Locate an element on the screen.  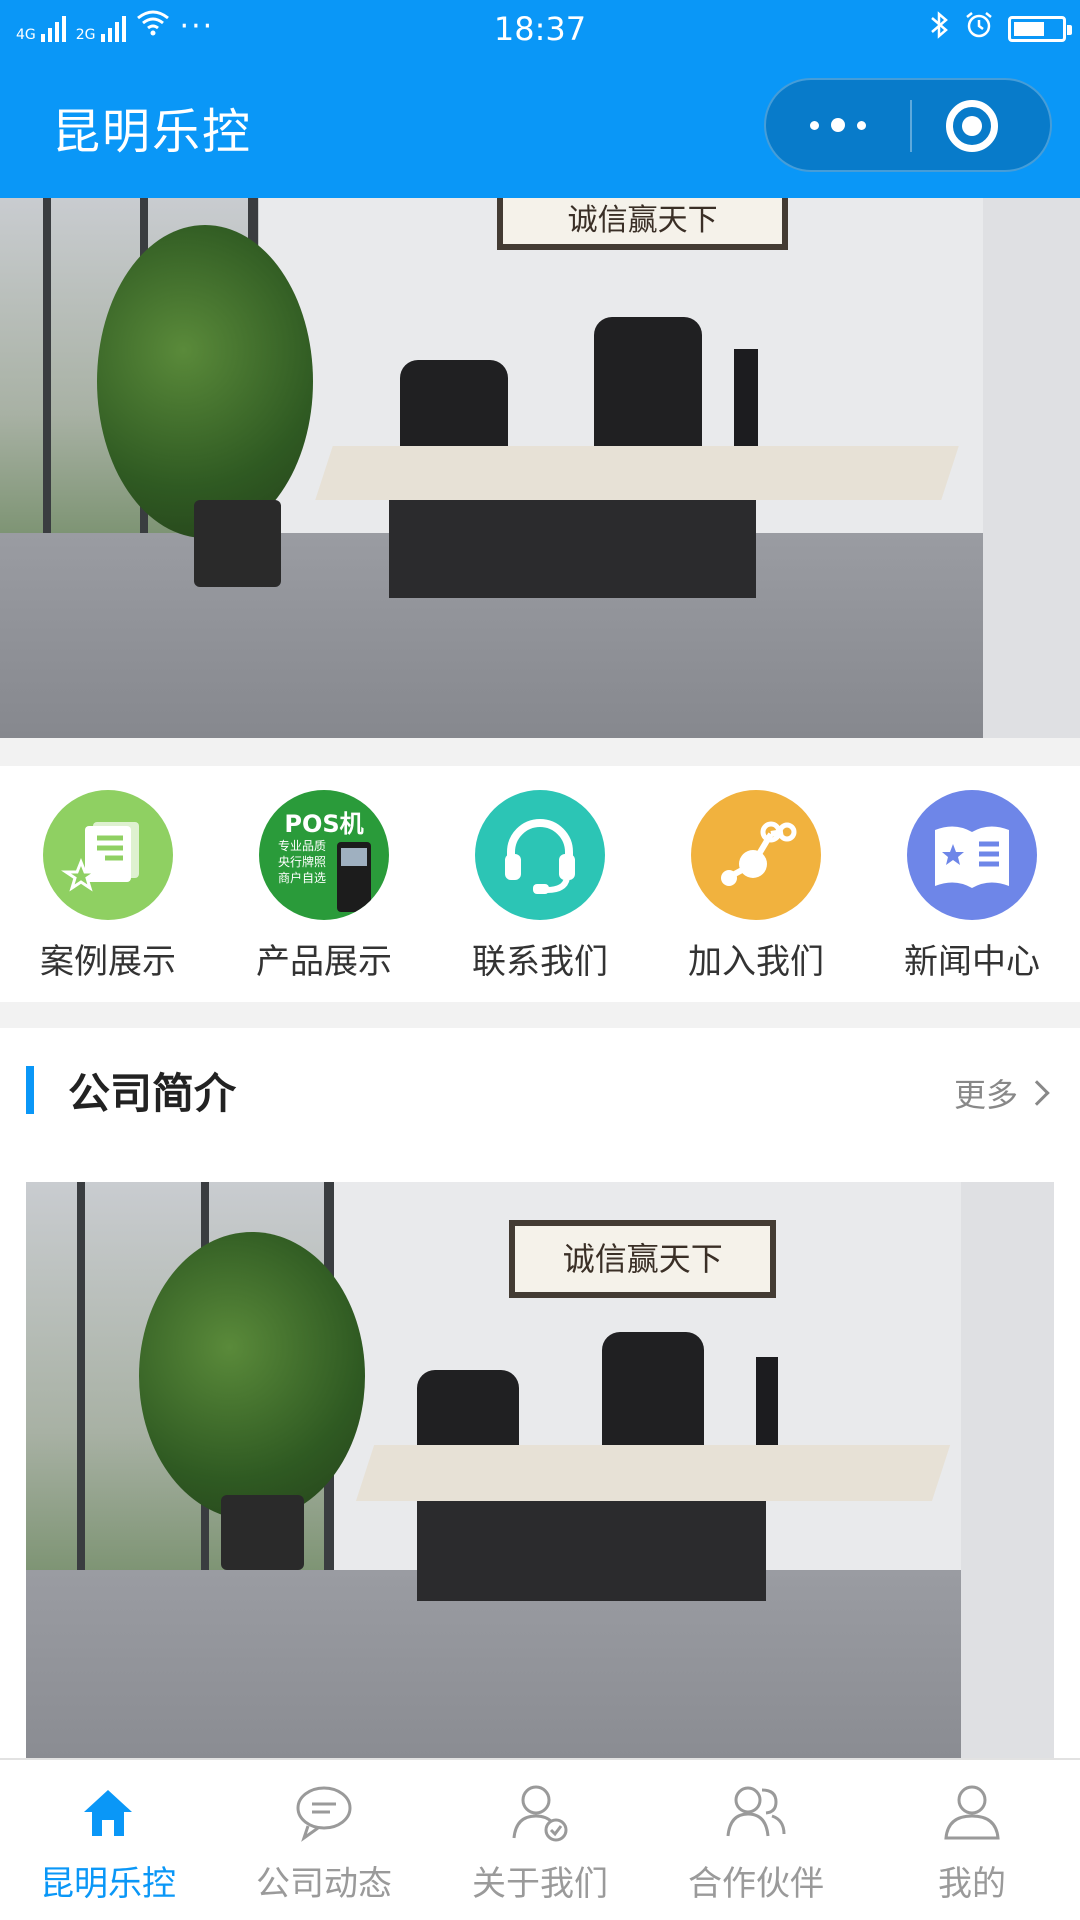
more-link: 更多 is located at coordinates (1003, 1093).